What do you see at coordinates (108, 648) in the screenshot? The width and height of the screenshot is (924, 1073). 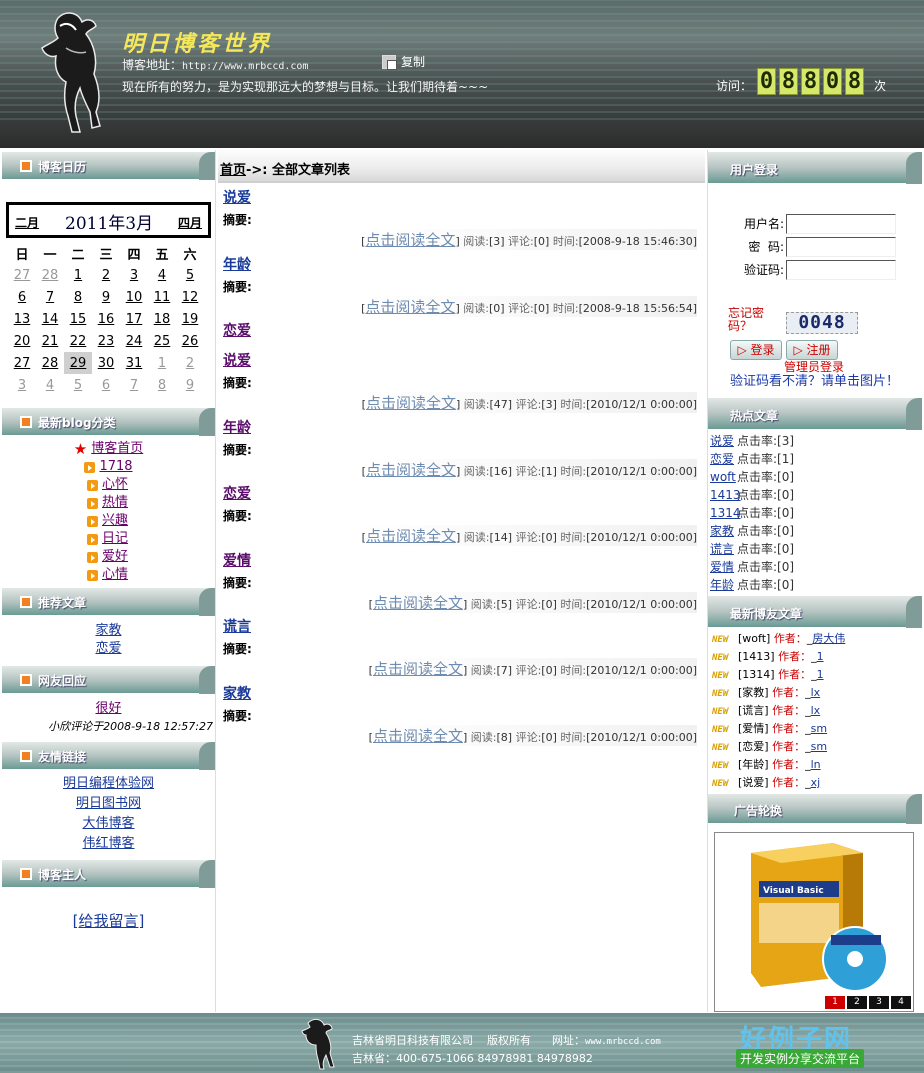 I see `recommended-link: 恋爱` at bounding box center [108, 648].